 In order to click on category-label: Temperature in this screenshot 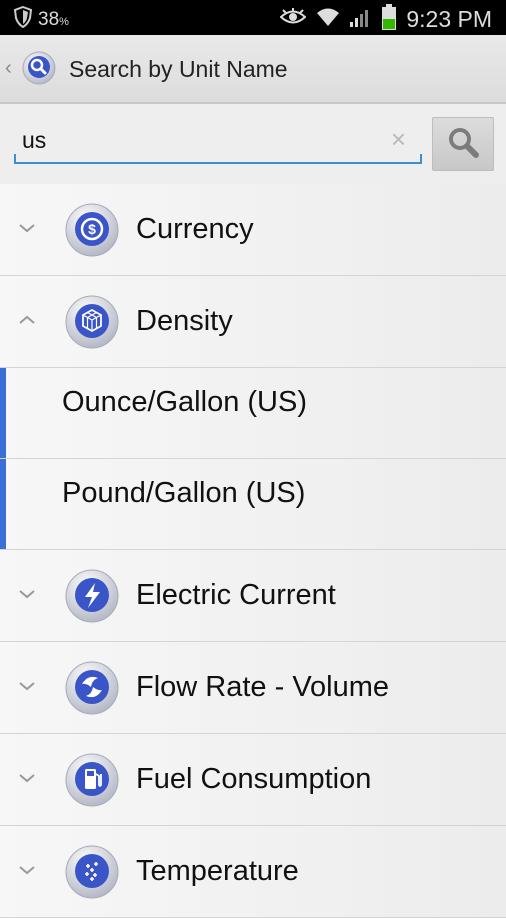, I will do `click(217, 871)`.